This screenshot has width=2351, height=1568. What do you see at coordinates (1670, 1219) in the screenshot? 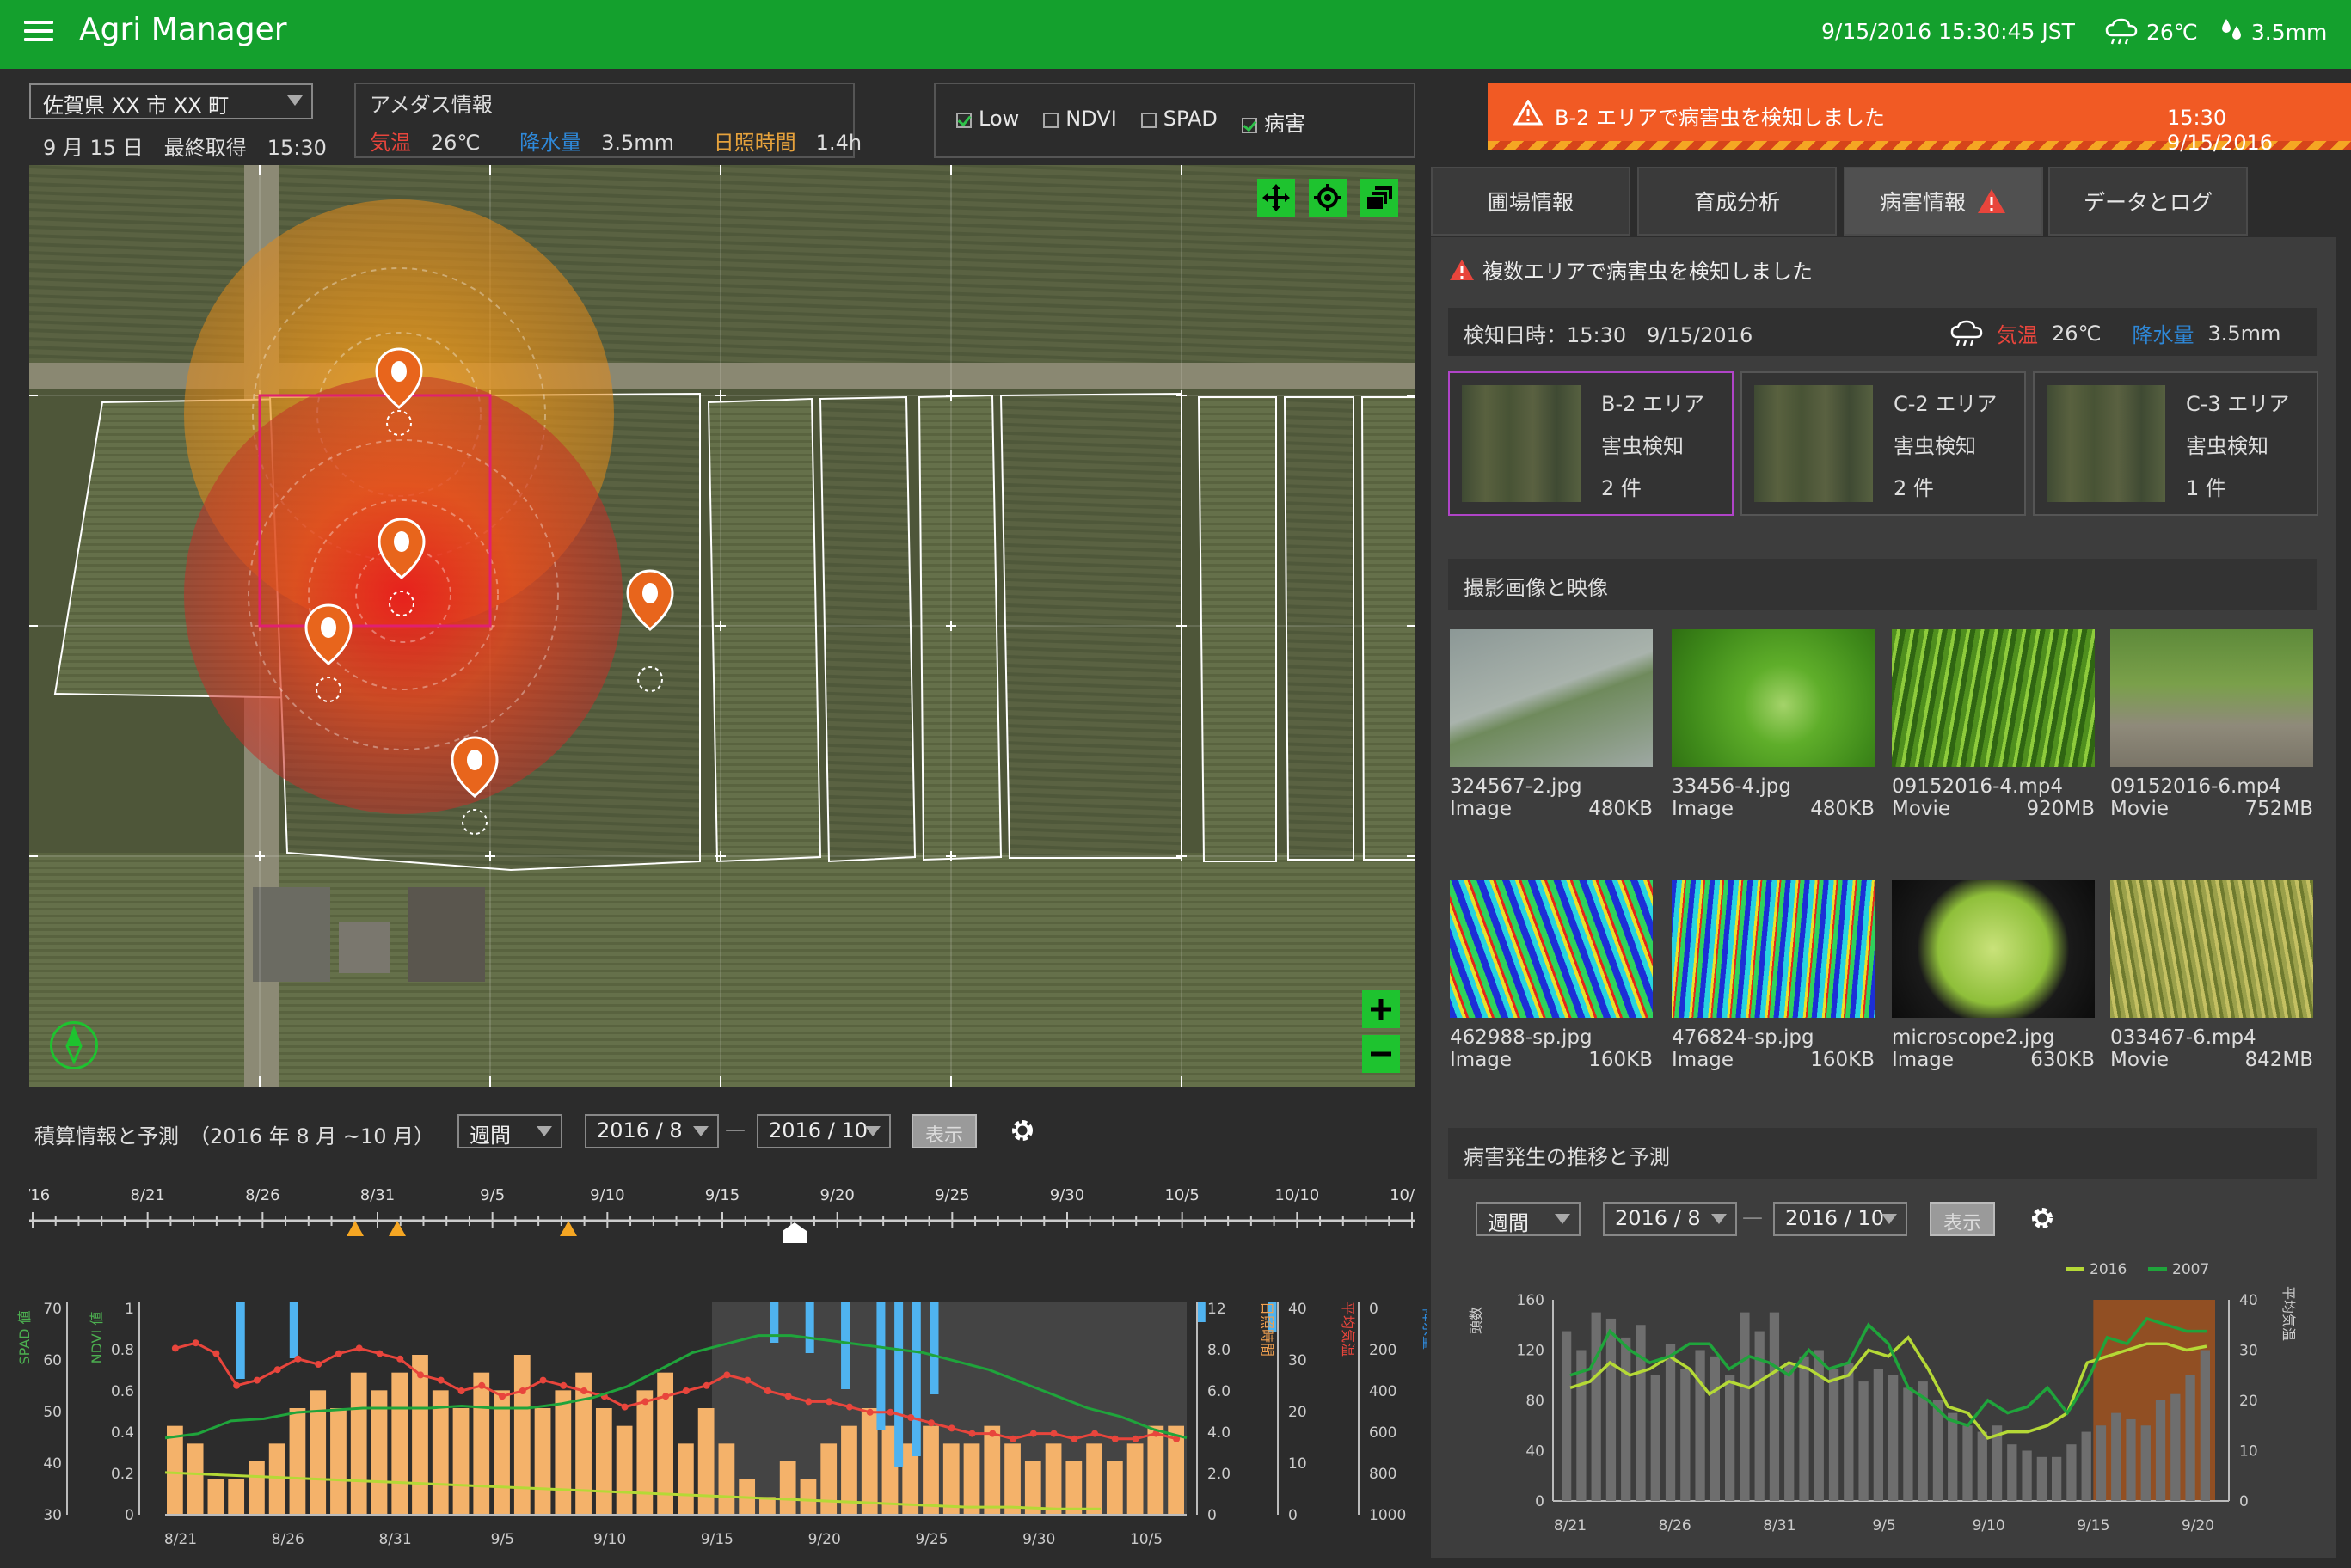
I see `trend-from-select: 2016 / 8` at bounding box center [1670, 1219].